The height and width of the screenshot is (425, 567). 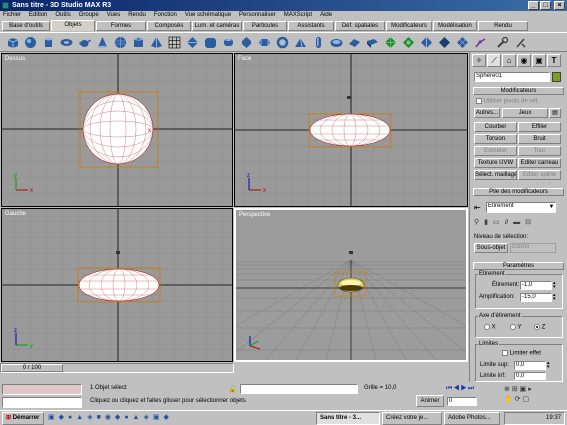 What do you see at coordinates (539, 328) in the screenshot?
I see `axis-z-radio: Z` at bounding box center [539, 328].